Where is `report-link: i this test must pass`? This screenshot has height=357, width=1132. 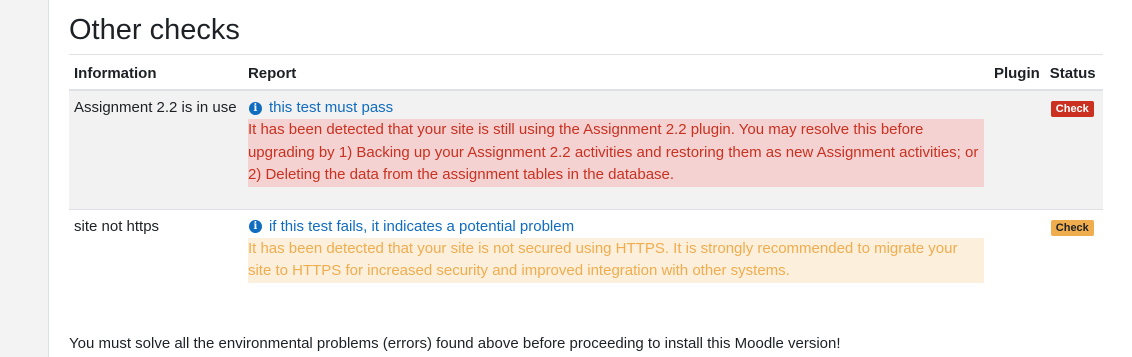 report-link: i this test must pass is located at coordinates (616, 108).